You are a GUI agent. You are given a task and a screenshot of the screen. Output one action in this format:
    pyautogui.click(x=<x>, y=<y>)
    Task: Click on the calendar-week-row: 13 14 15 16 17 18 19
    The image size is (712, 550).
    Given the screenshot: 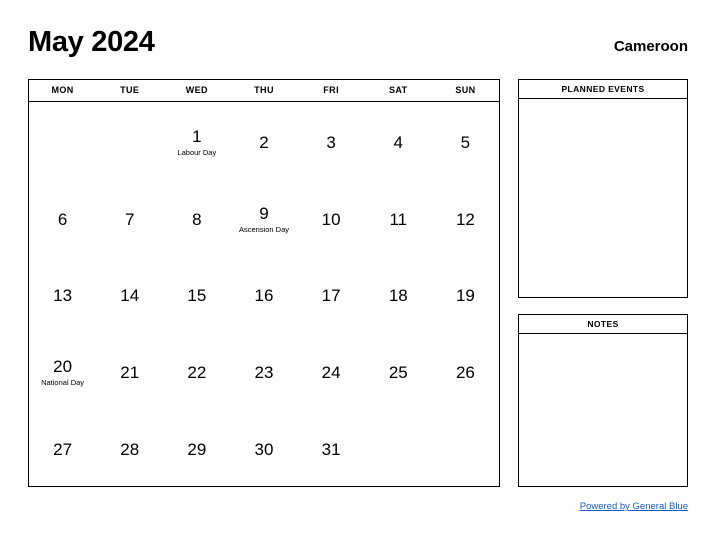 What is the action you would take?
    pyautogui.click(x=264, y=294)
    